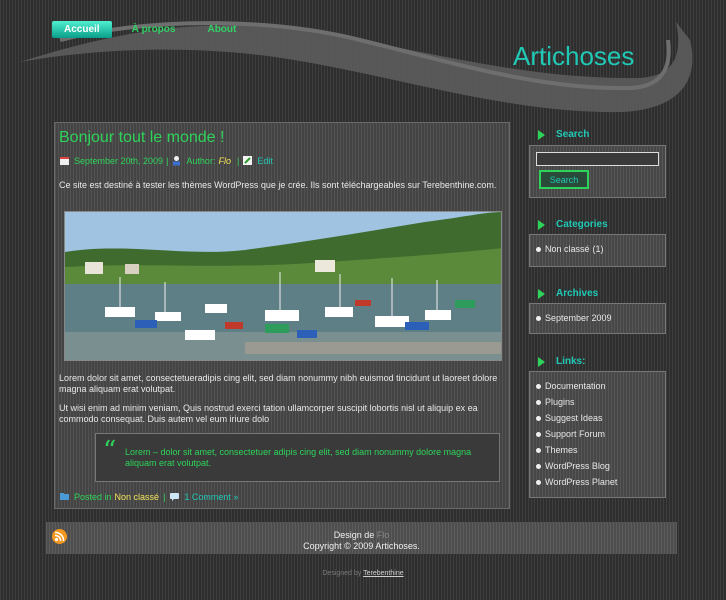 This screenshot has height=600, width=726. Describe the element at coordinates (573, 56) in the screenshot. I see `site-title: Artichoses` at that location.